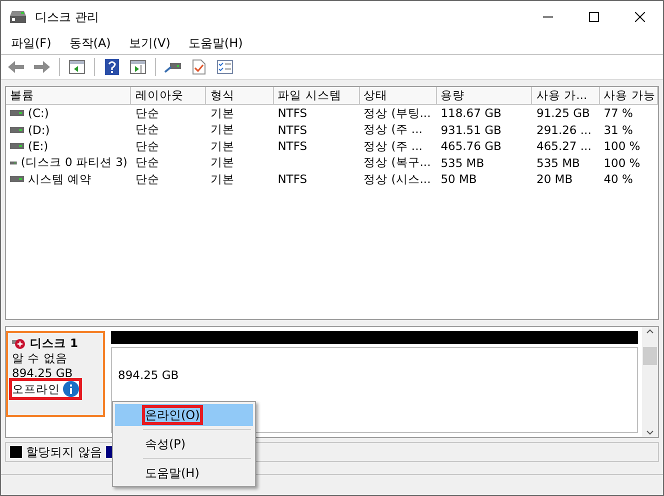 The image size is (664, 496). Describe the element at coordinates (36, 389) in the screenshot. I see `disk-state: 오프라인` at that location.